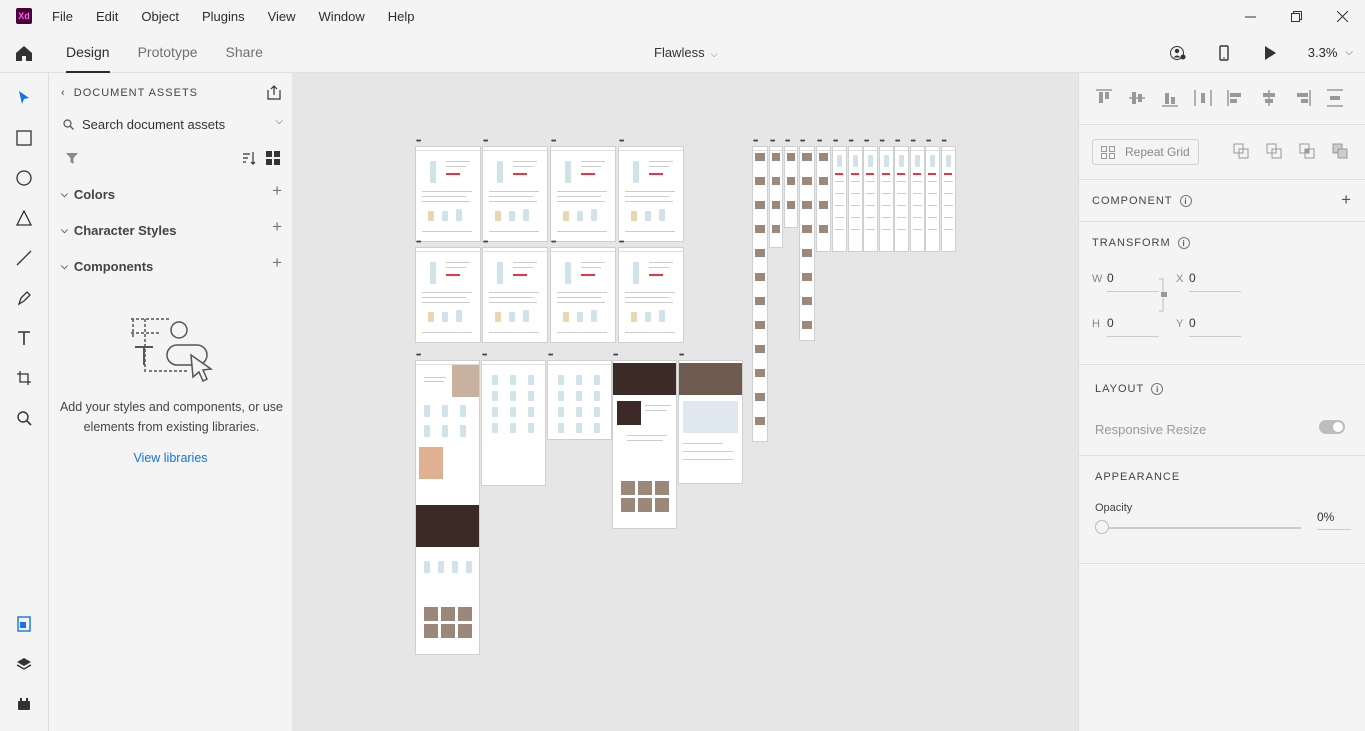 Image resolution: width=1365 pixels, height=731 pixels. What do you see at coordinates (129, 93) in the screenshot?
I see `assets-header: ‹ DOCUMENT ASSETS` at bounding box center [129, 93].